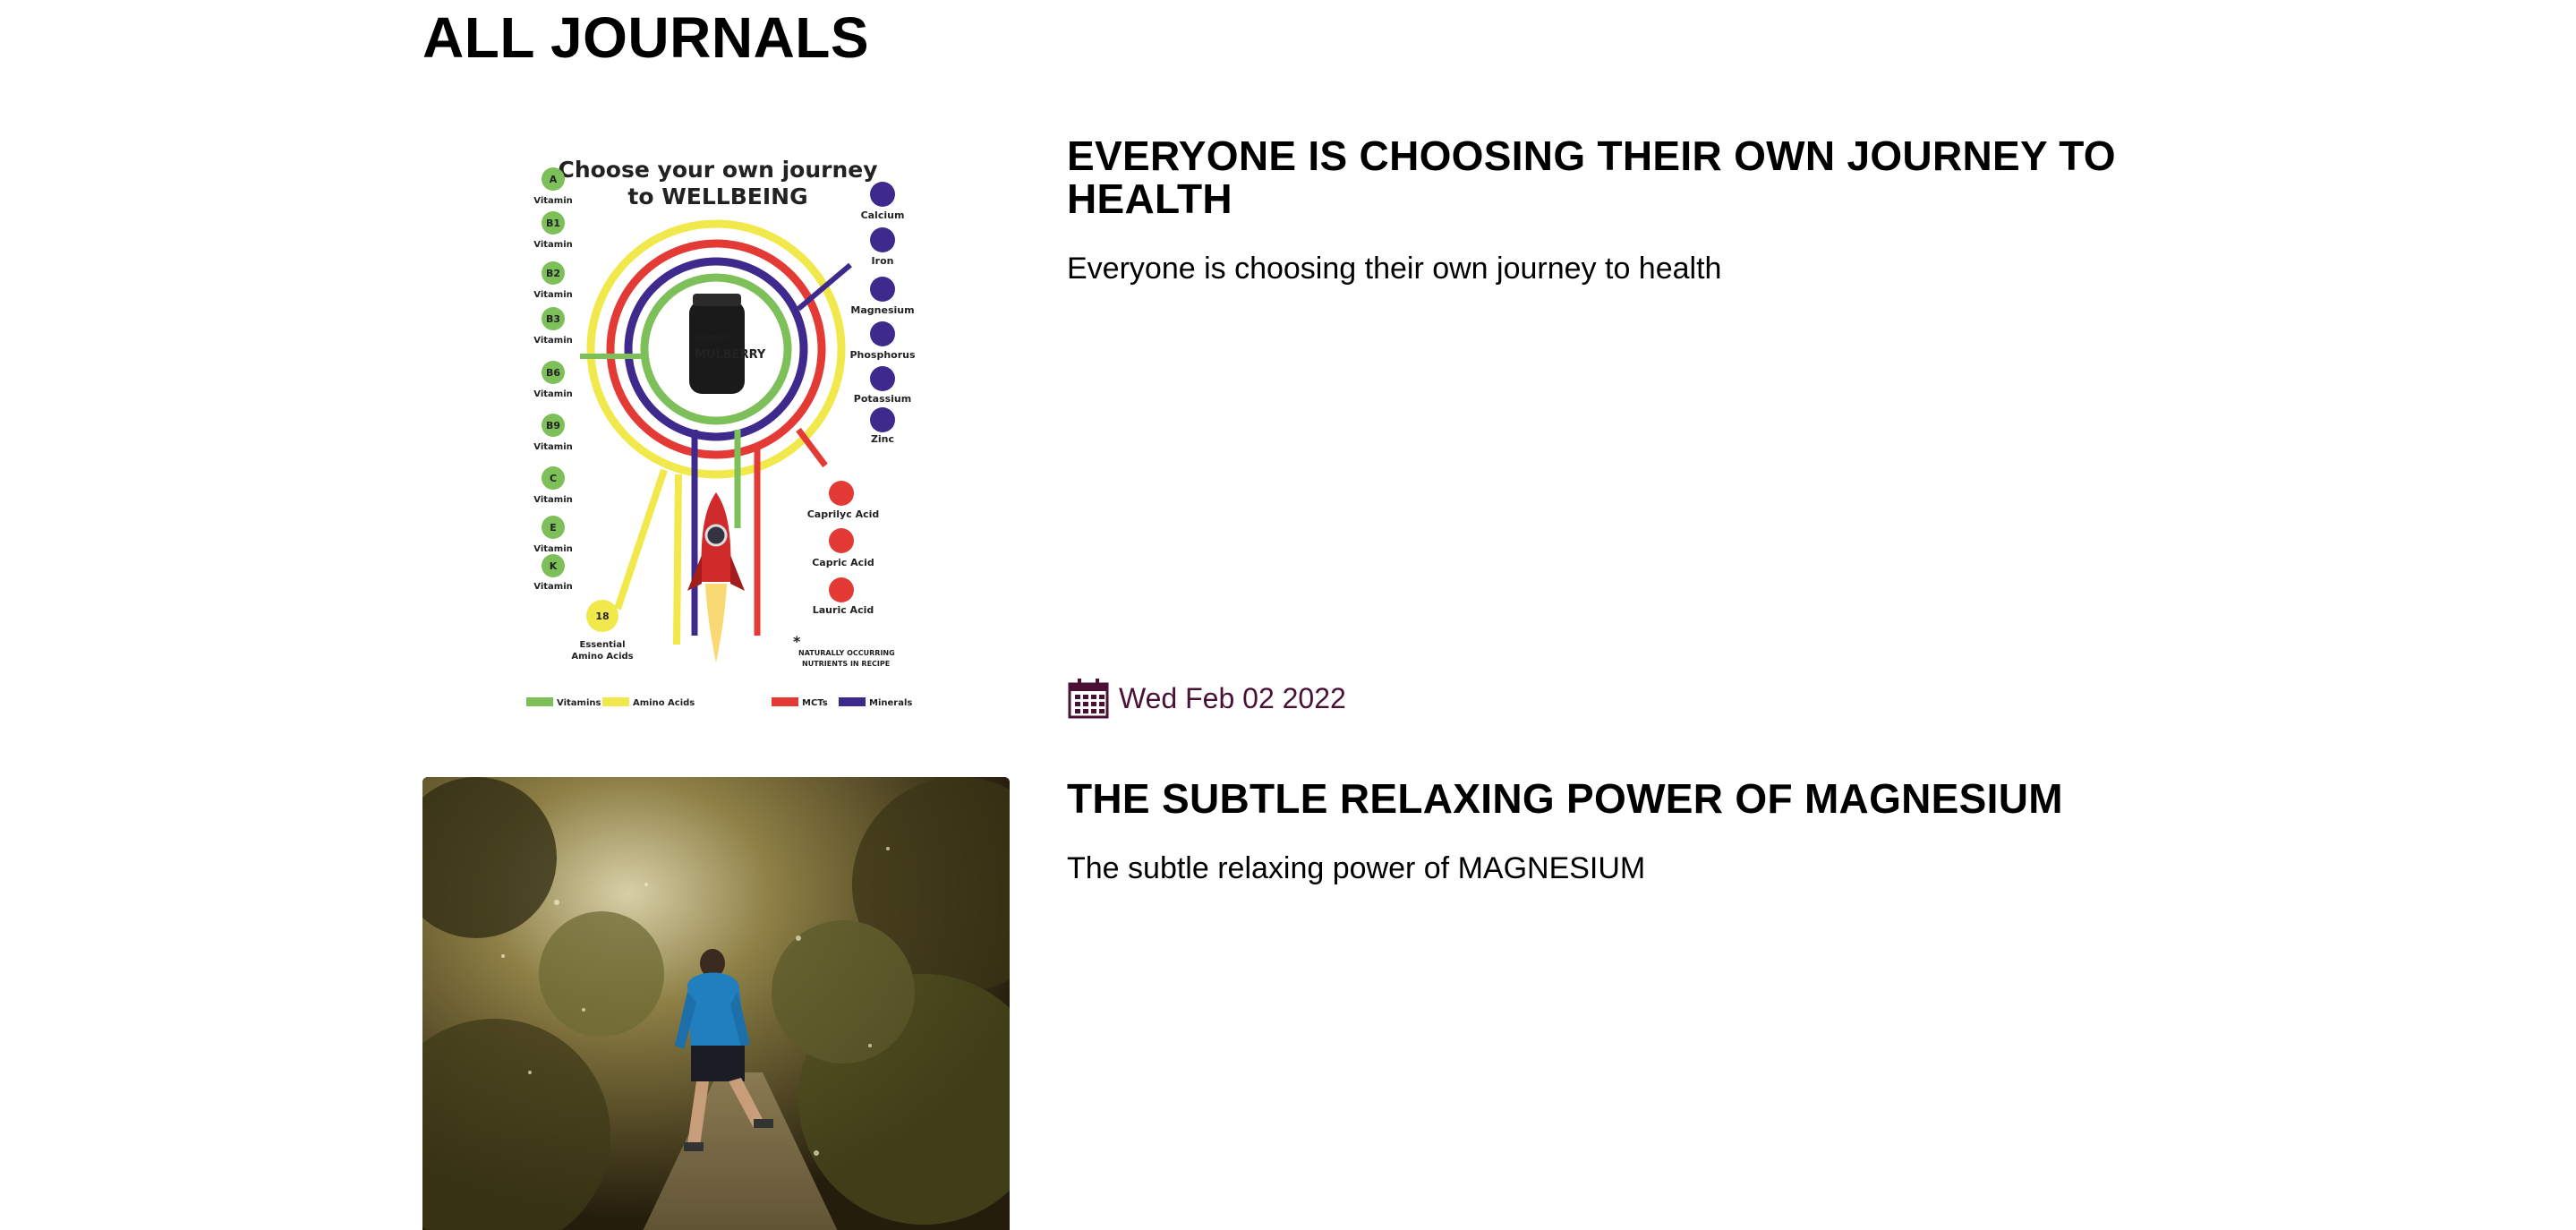  Describe the element at coordinates (717, 170) in the screenshot. I see `infographic-heading-1: Choose your own journey` at that location.